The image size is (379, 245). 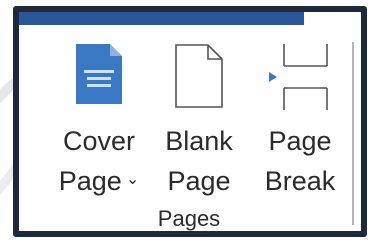 I want to click on cover-page-label-line2: Page ⌄, so click(x=99, y=182).